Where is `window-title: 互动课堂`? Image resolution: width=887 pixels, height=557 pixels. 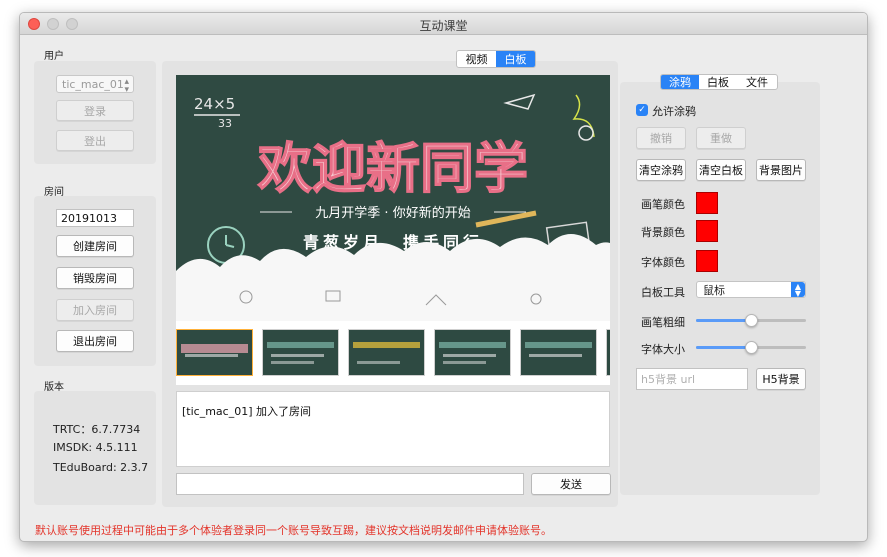 window-title: 互动课堂 is located at coordinates (443, 26).